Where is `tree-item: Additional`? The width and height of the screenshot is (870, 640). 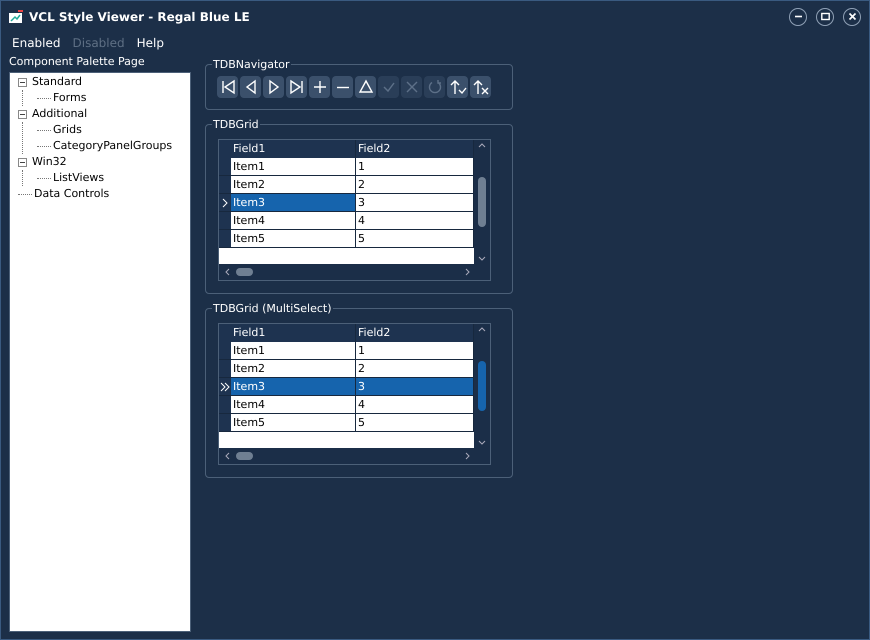
tree-item: Additional is located at coordinates (59, 114).